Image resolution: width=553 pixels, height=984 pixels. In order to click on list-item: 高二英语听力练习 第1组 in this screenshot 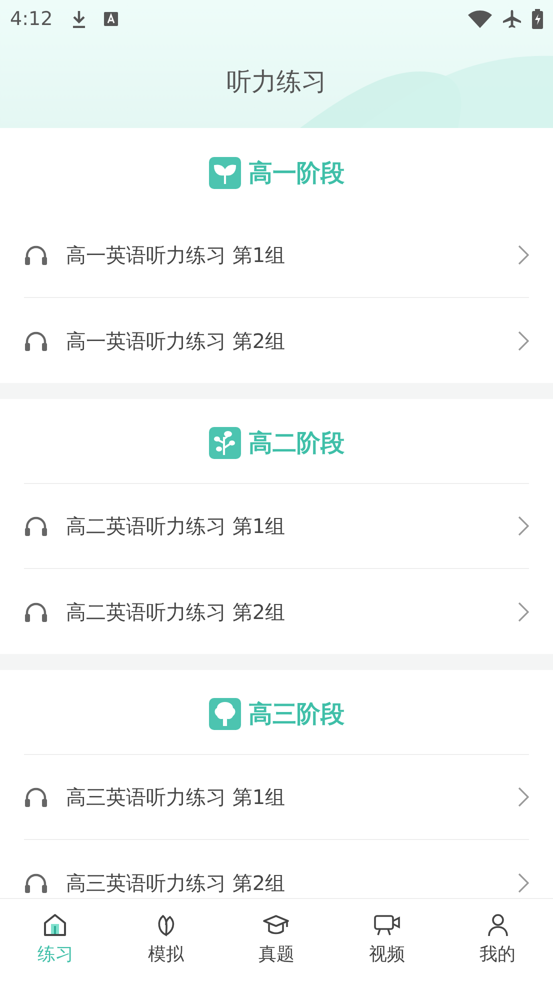, I will do `click(276, 526)`.